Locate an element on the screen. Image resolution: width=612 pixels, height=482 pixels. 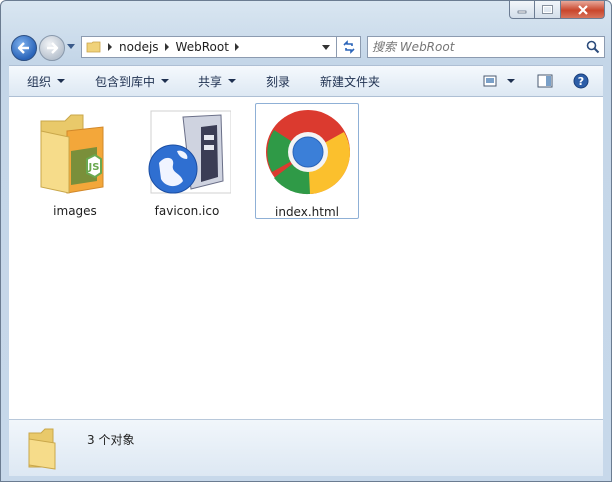
file-item-images: JS images is located at coordinates (75, 161).